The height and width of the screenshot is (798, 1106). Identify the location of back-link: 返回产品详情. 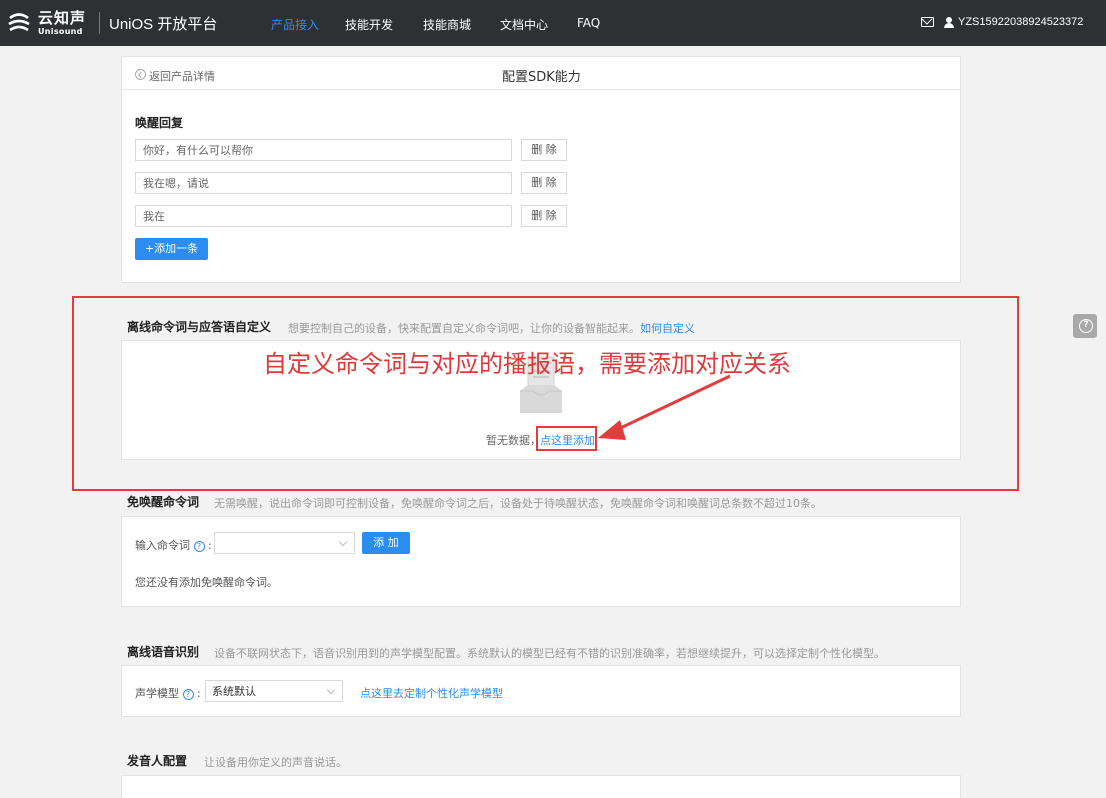
(182, 76).